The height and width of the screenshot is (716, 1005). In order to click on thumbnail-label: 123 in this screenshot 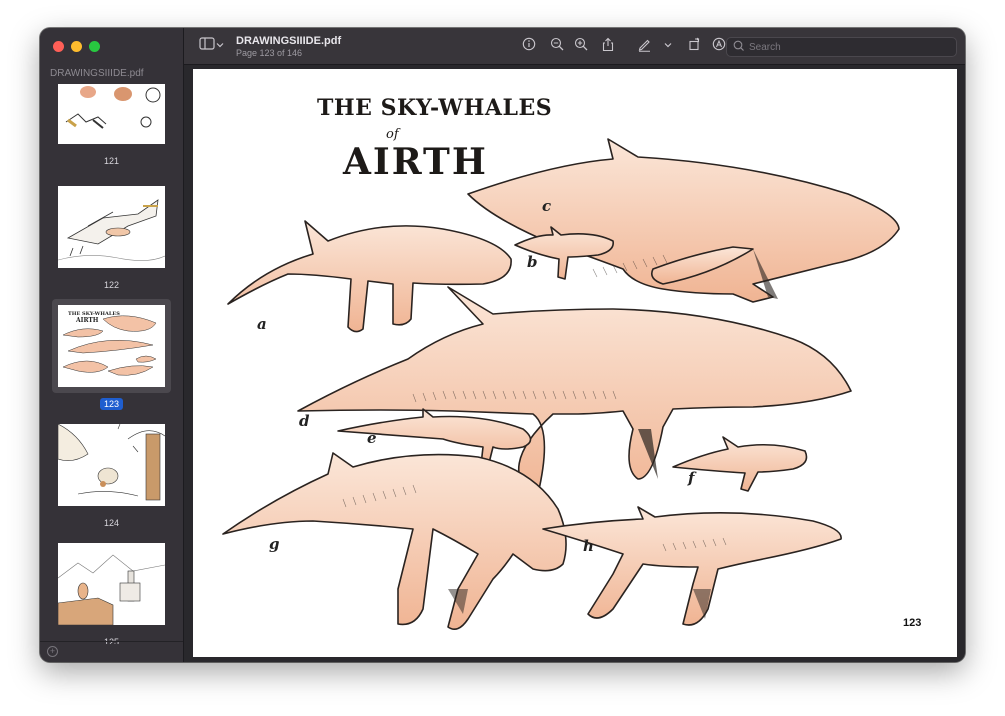, I will do `click(111, 404)`.